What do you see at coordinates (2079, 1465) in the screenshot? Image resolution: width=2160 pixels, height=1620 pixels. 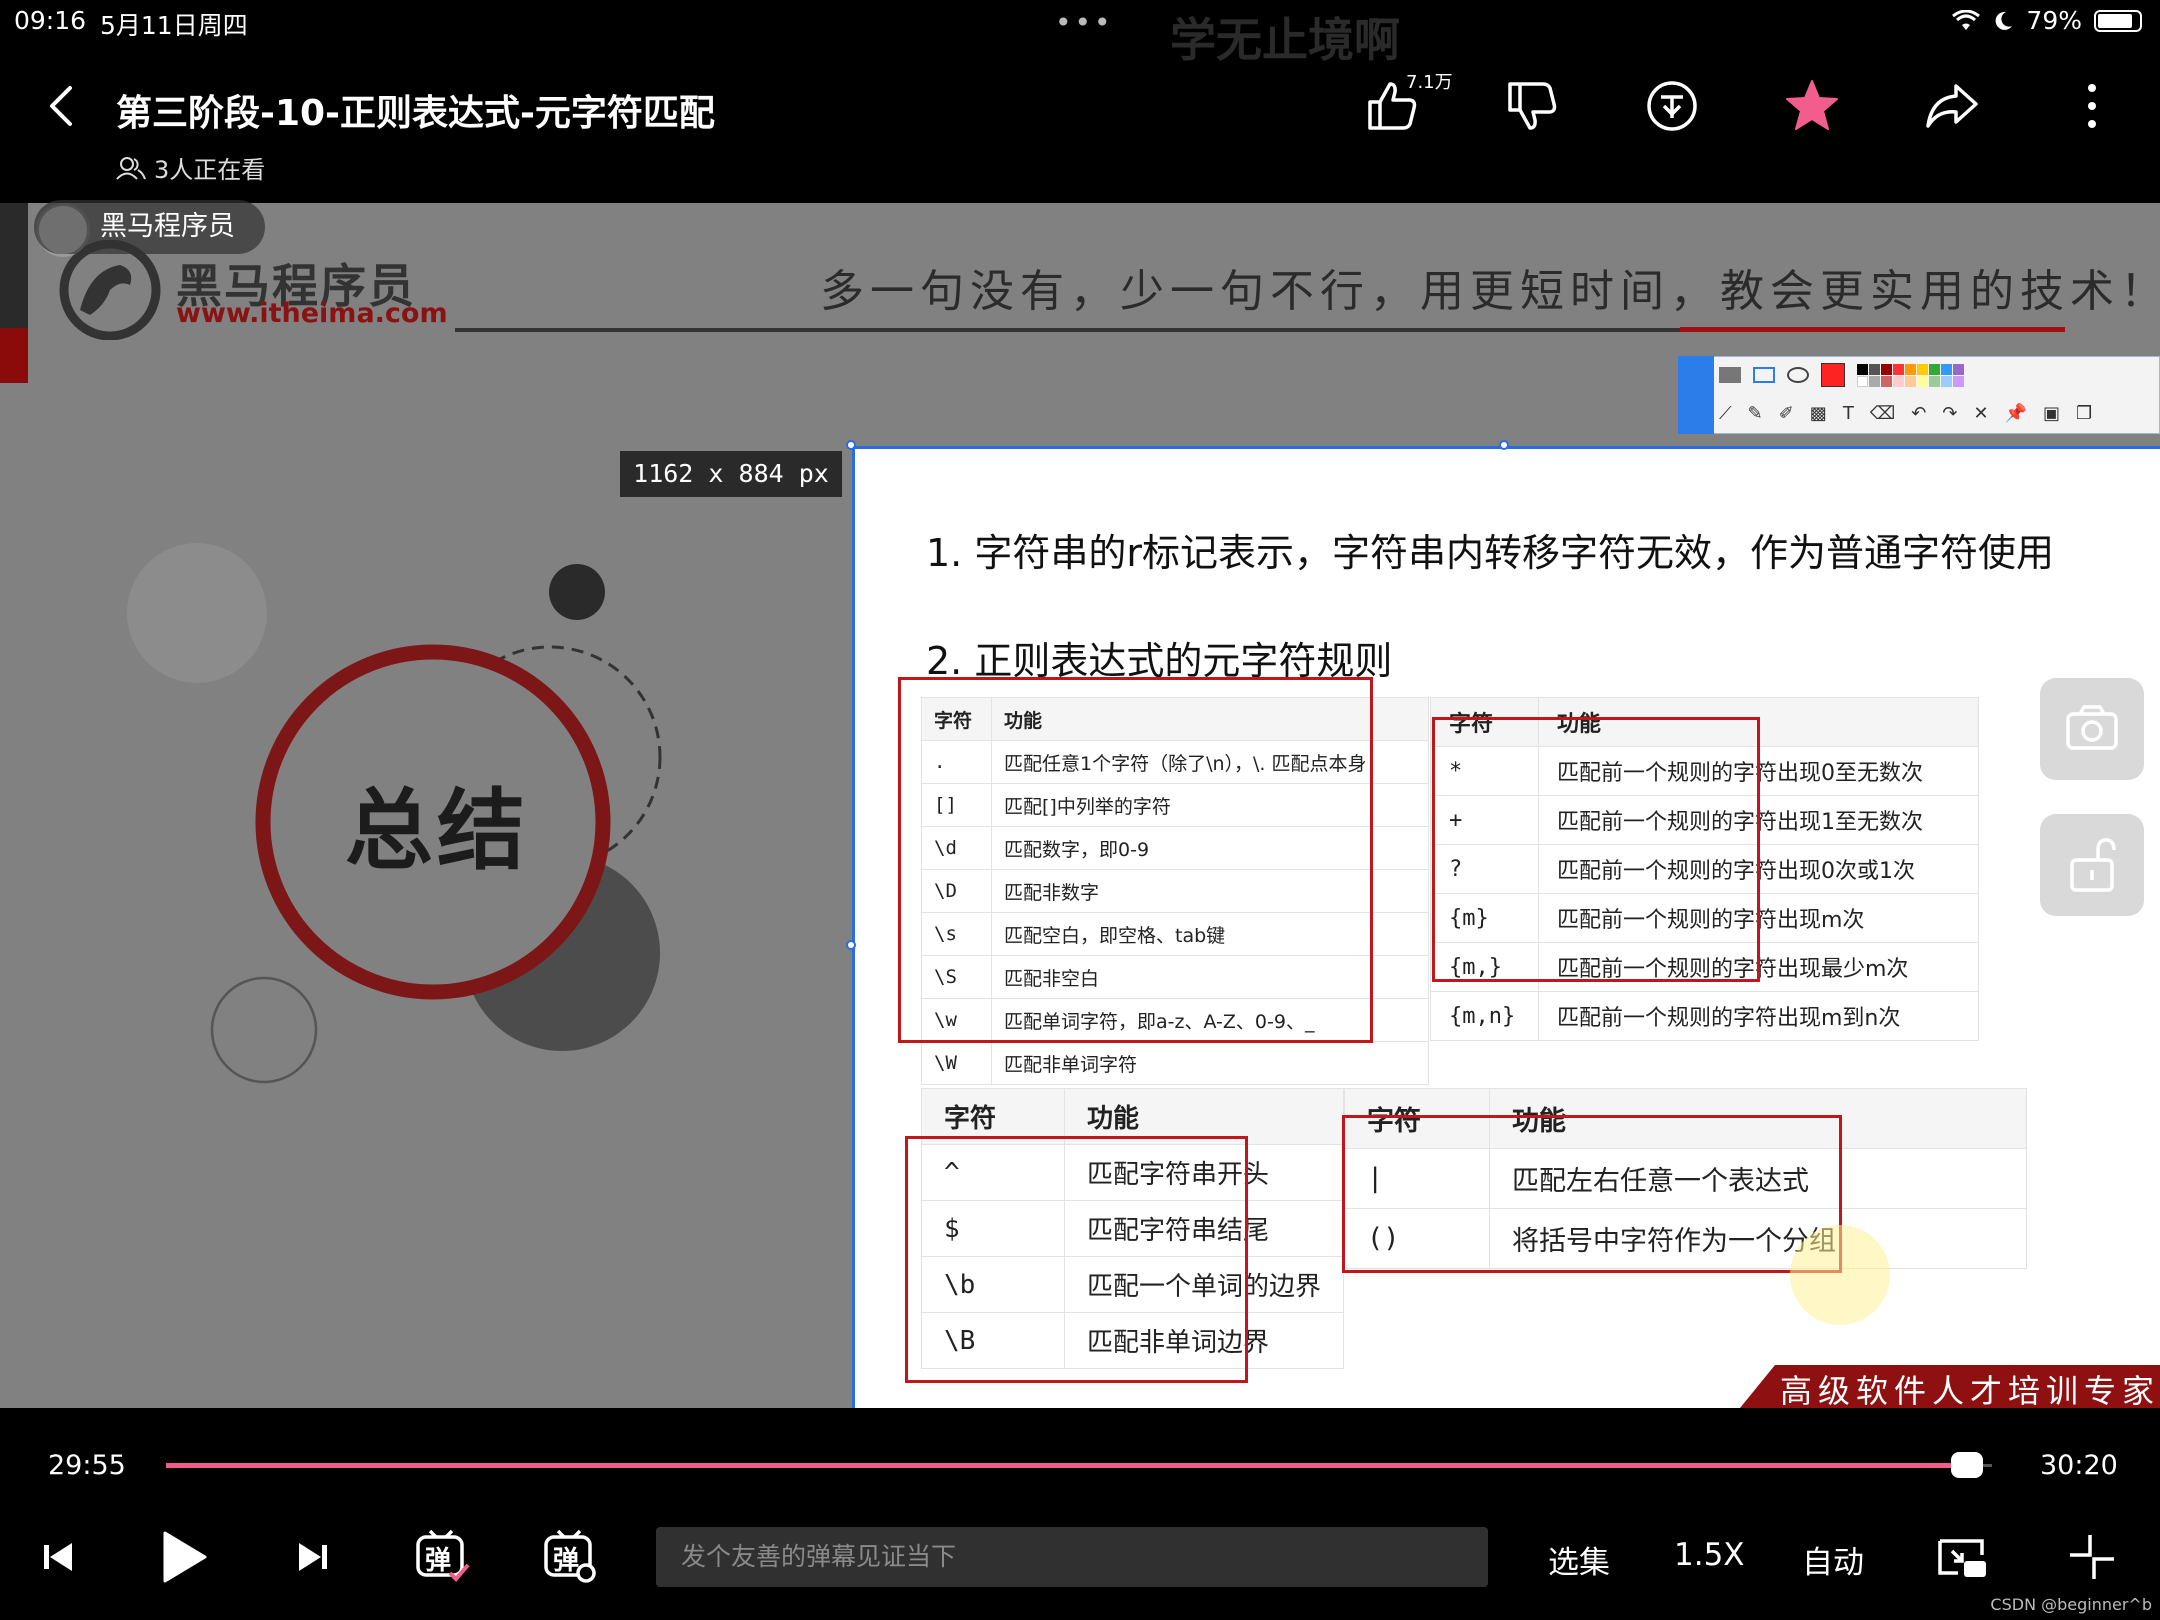 I see `total-time: 30:20` at bounding box center [2079, 1465].